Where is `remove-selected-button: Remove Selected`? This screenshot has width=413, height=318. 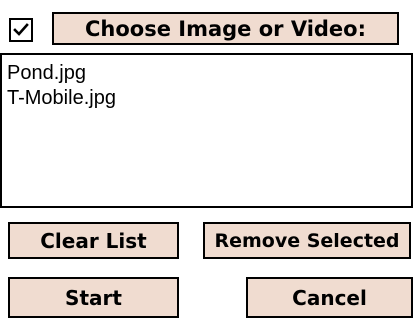
remove-selected-button: Remove Selected is located at coordinates (307, 240).